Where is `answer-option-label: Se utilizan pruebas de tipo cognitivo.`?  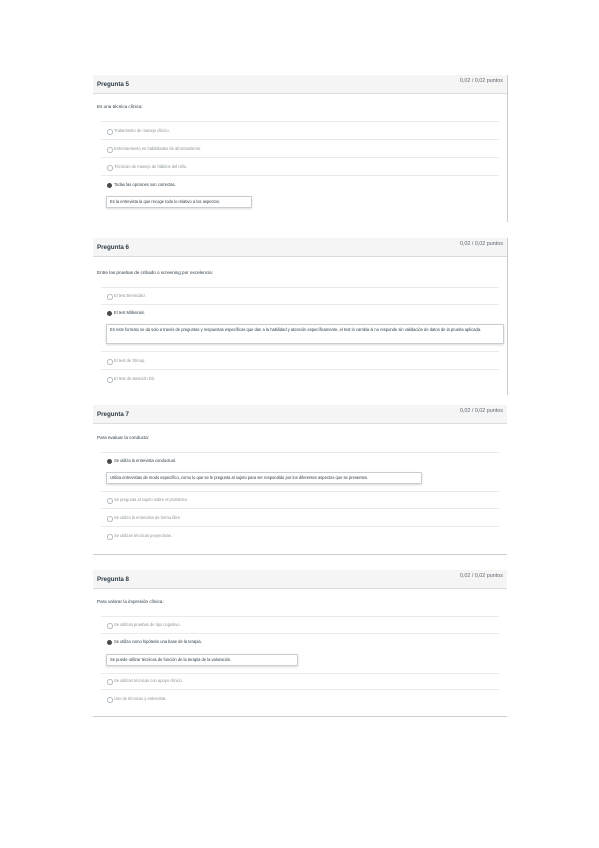
answer-option-label: Se utilizan pruebas de tipo cognitivo. is located at coordinates (147, 624).